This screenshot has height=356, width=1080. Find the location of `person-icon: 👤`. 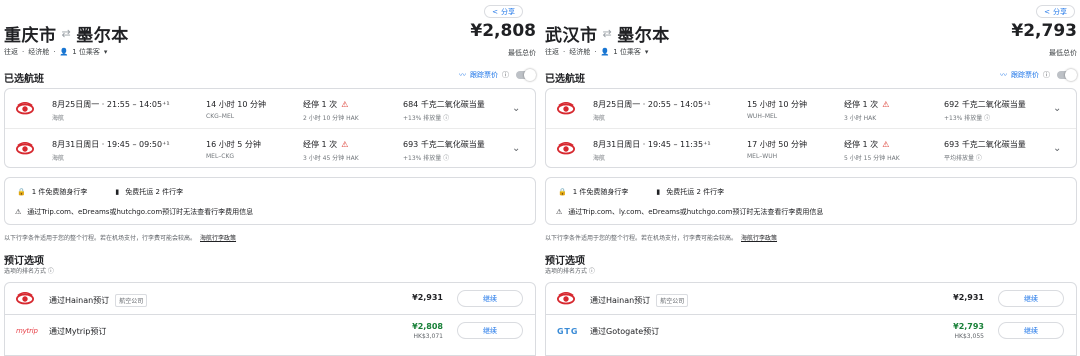

person-icon: 👤 is located at coordinates (605, 52).